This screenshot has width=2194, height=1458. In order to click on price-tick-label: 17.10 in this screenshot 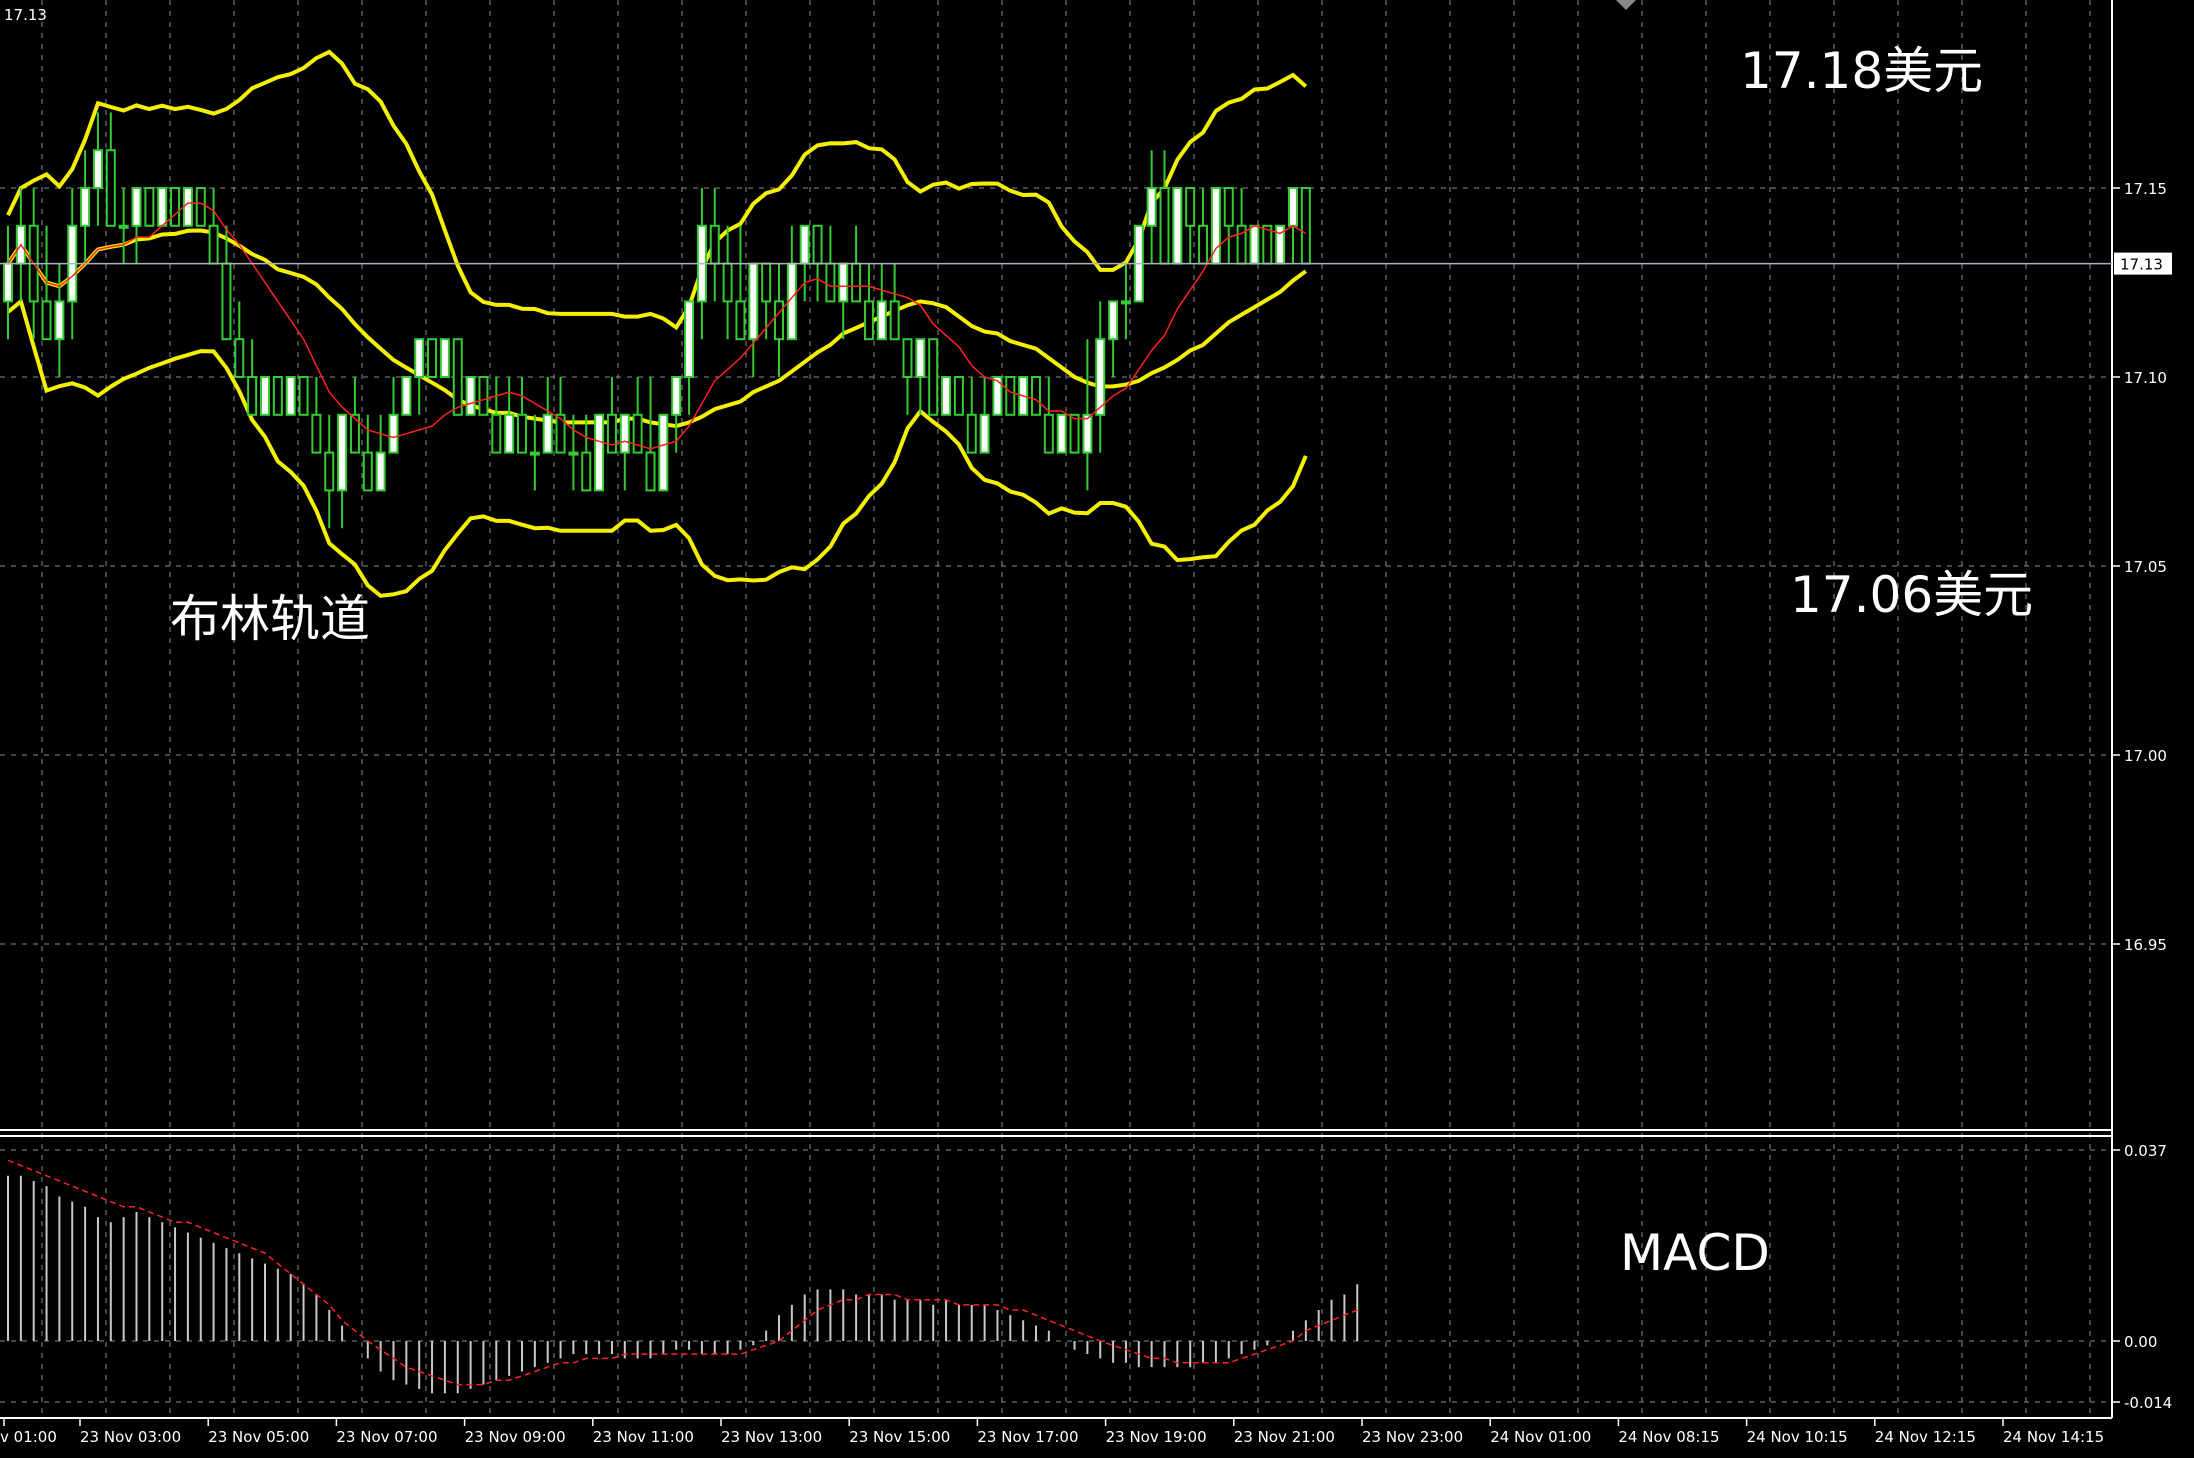, I will do `click(2145, 378)`.